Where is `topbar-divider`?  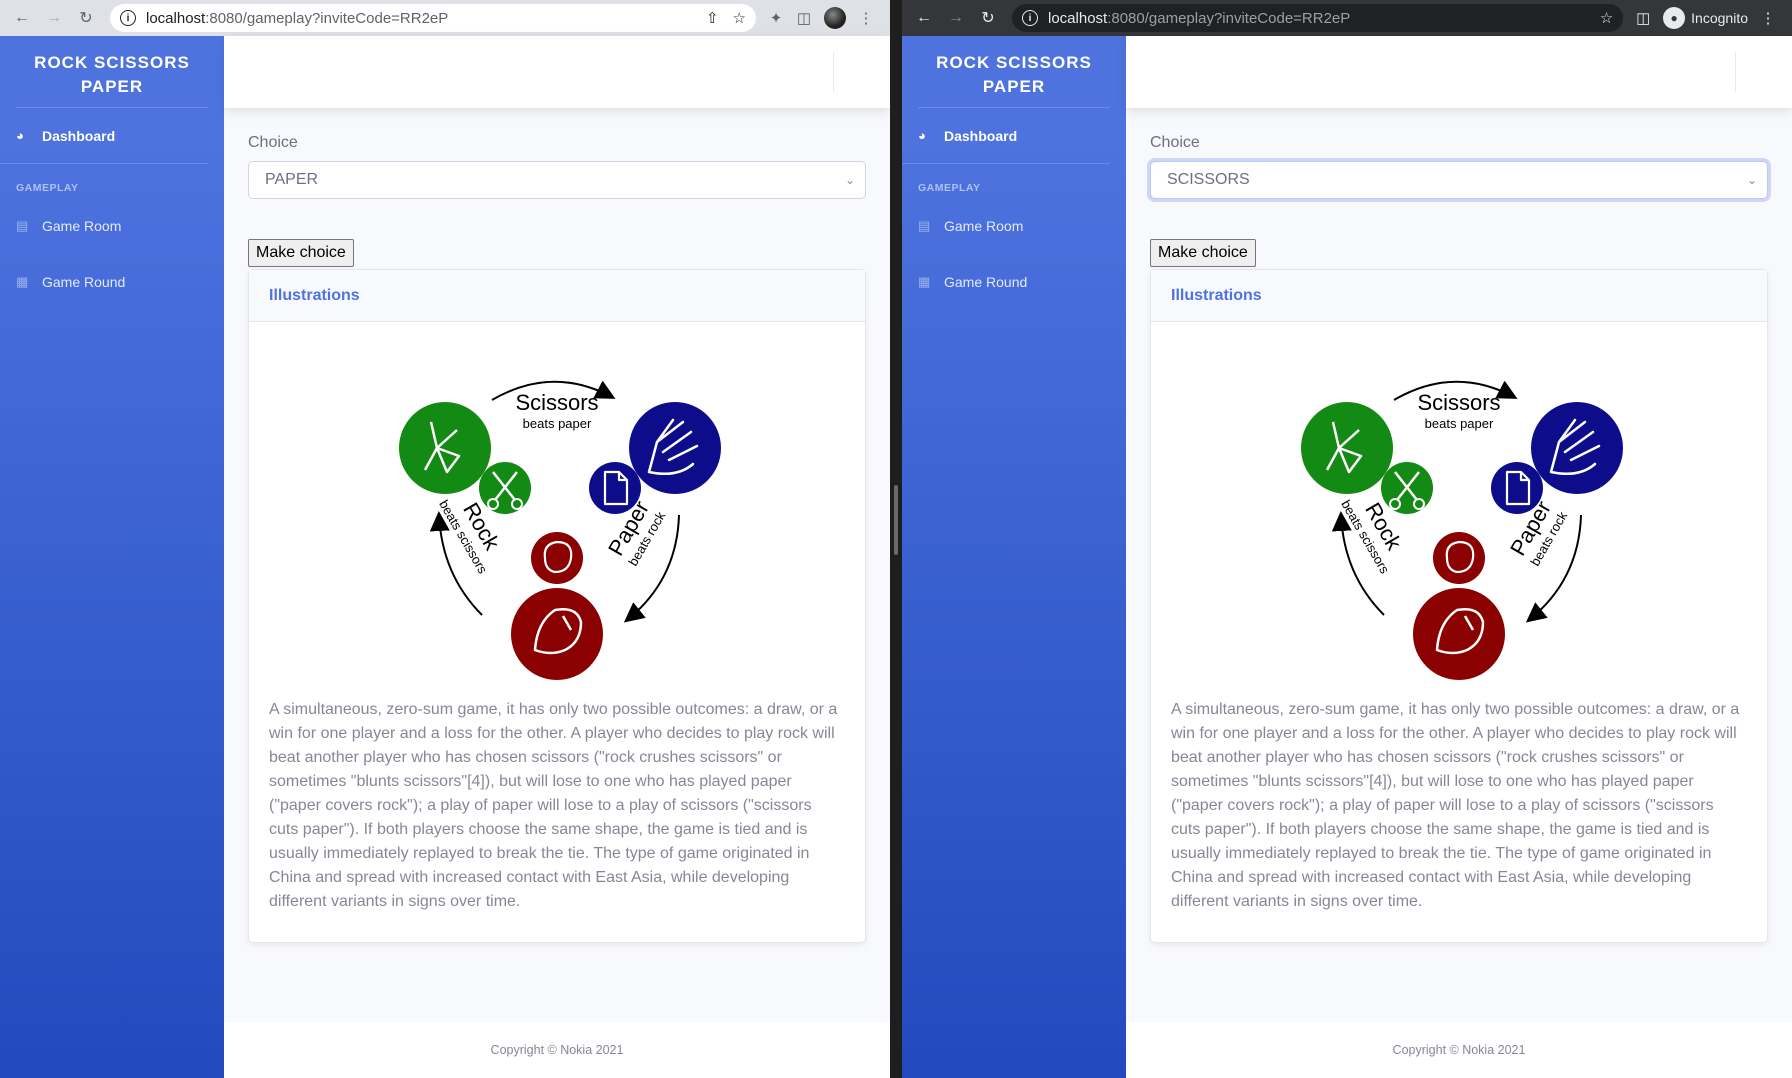 topbar-divider is located at coordinates (1735, 72).